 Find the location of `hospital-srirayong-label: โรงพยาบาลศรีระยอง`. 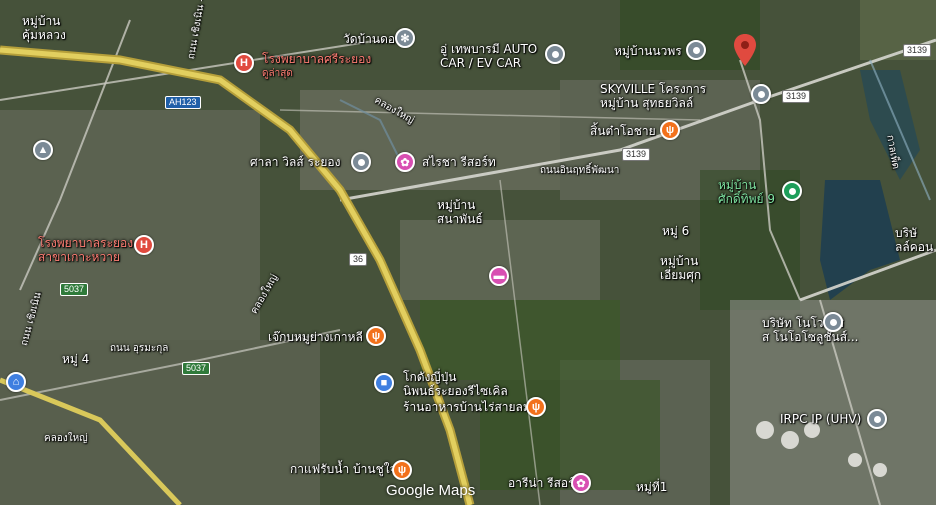

hospital-srirayong-label: โรงพยาบาลศรีระยอง is located at coordinates (316, 59).